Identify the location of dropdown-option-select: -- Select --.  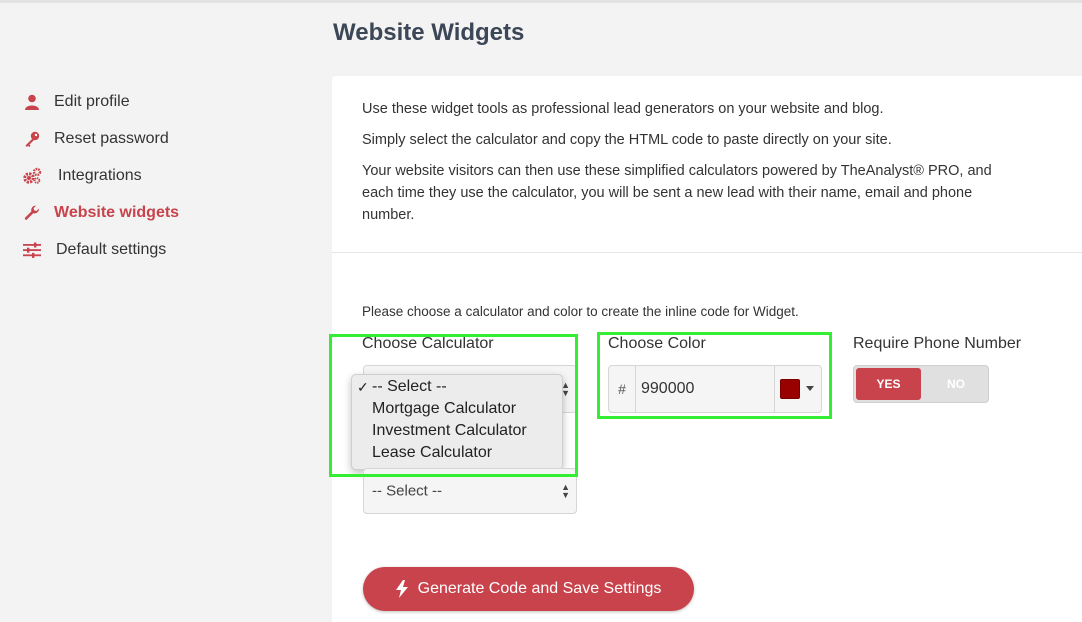
(409, 387).